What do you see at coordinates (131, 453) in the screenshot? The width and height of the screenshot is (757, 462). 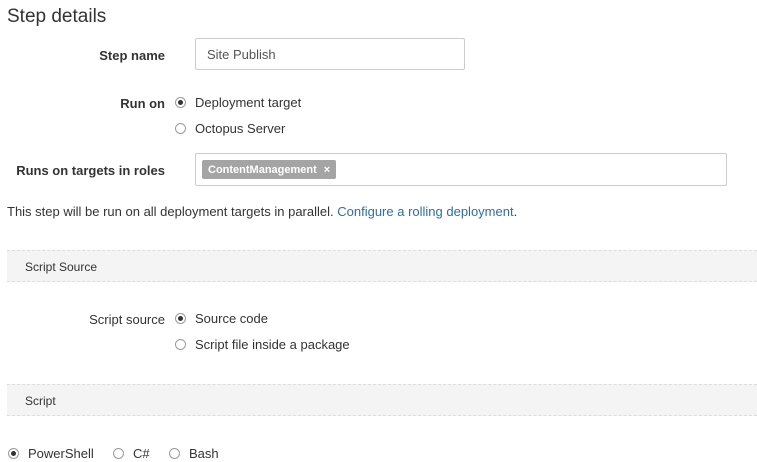 I see `language-csharp-option: C#` at bounding box center [131, 453].